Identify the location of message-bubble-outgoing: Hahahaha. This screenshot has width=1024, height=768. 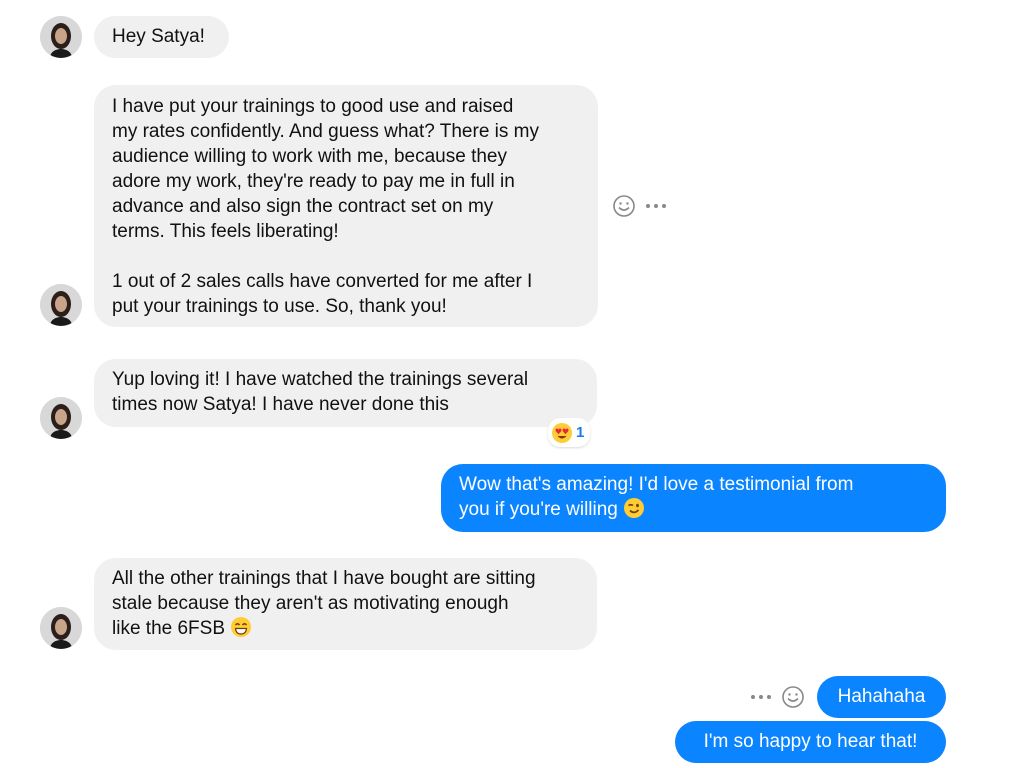
(881, 697).